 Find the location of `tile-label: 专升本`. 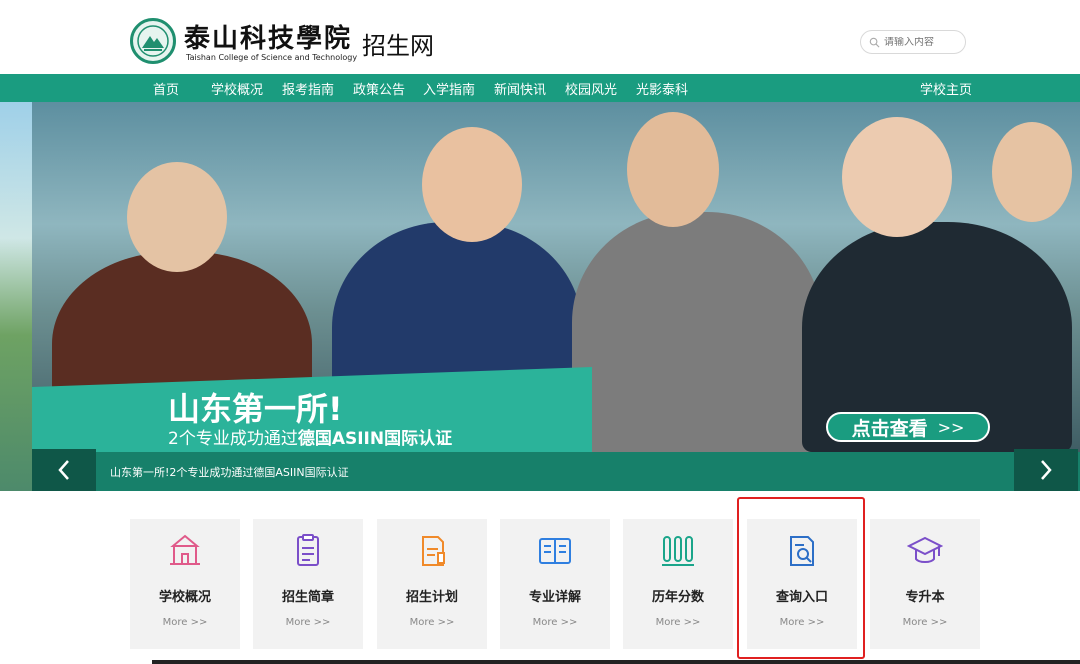

tile-label: 专升本 is located at coordinates (925, 597).